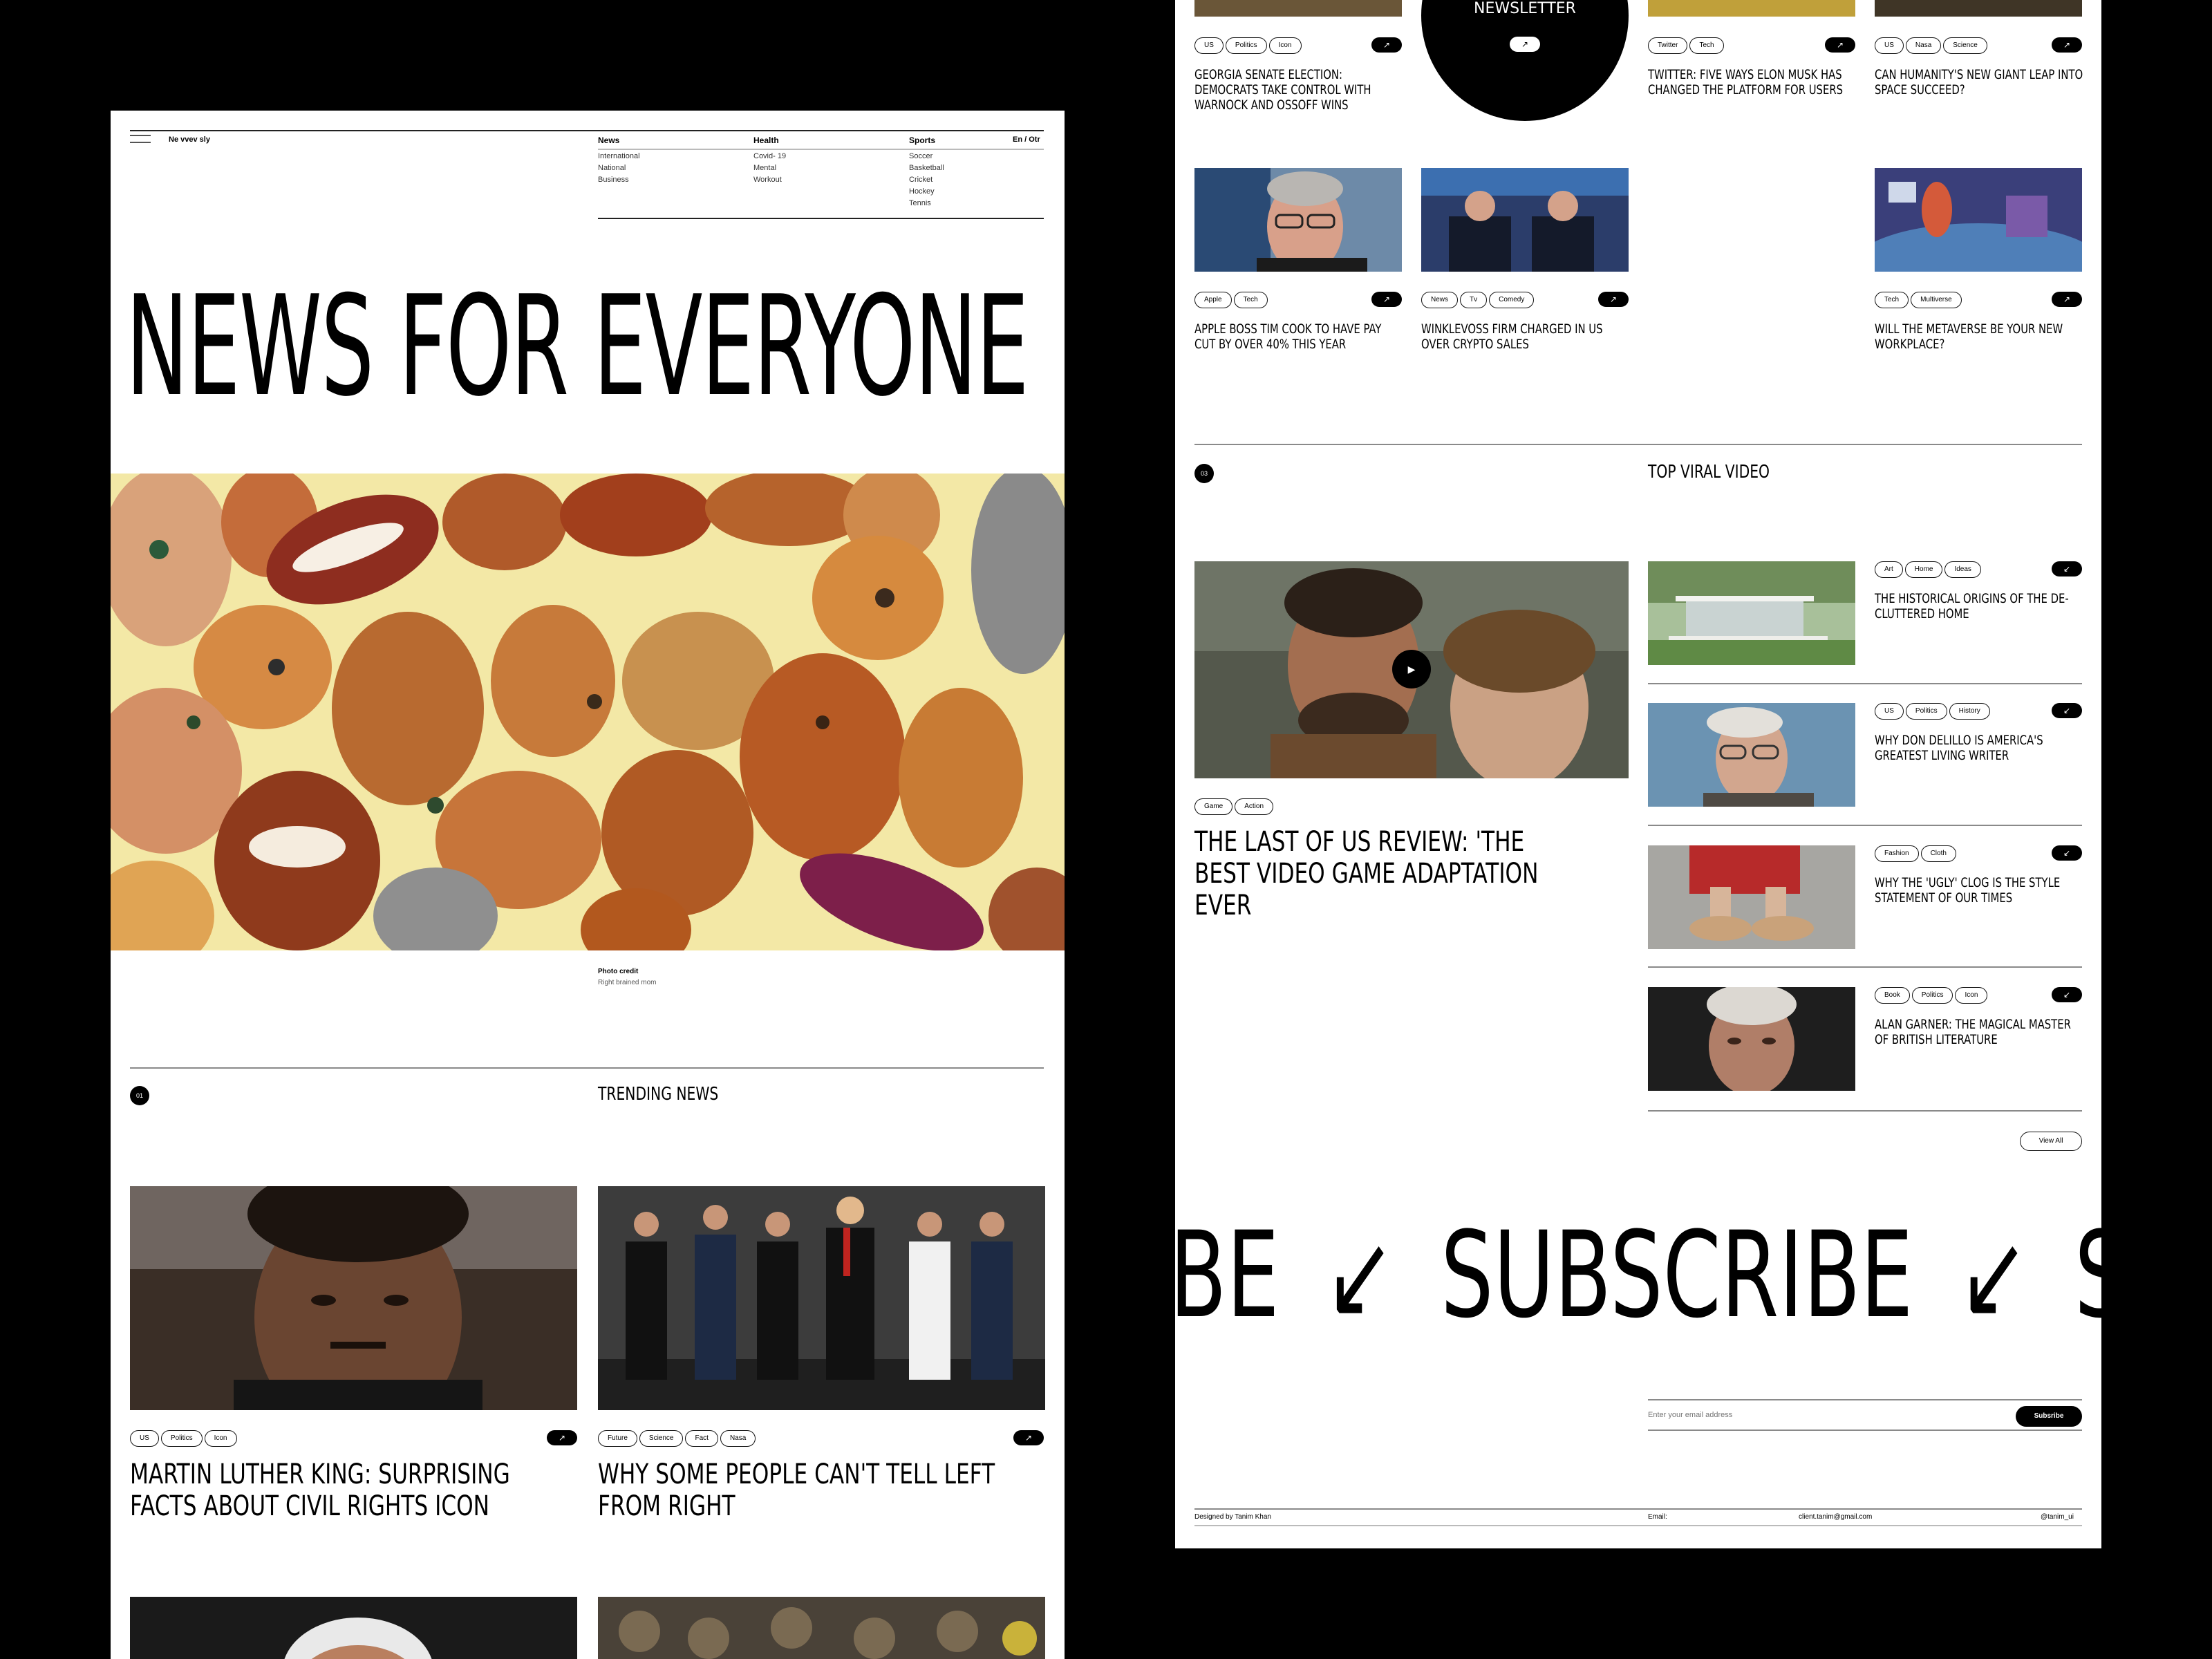  I want to click on video-thumbnail: ▶, so click(1412, 670).